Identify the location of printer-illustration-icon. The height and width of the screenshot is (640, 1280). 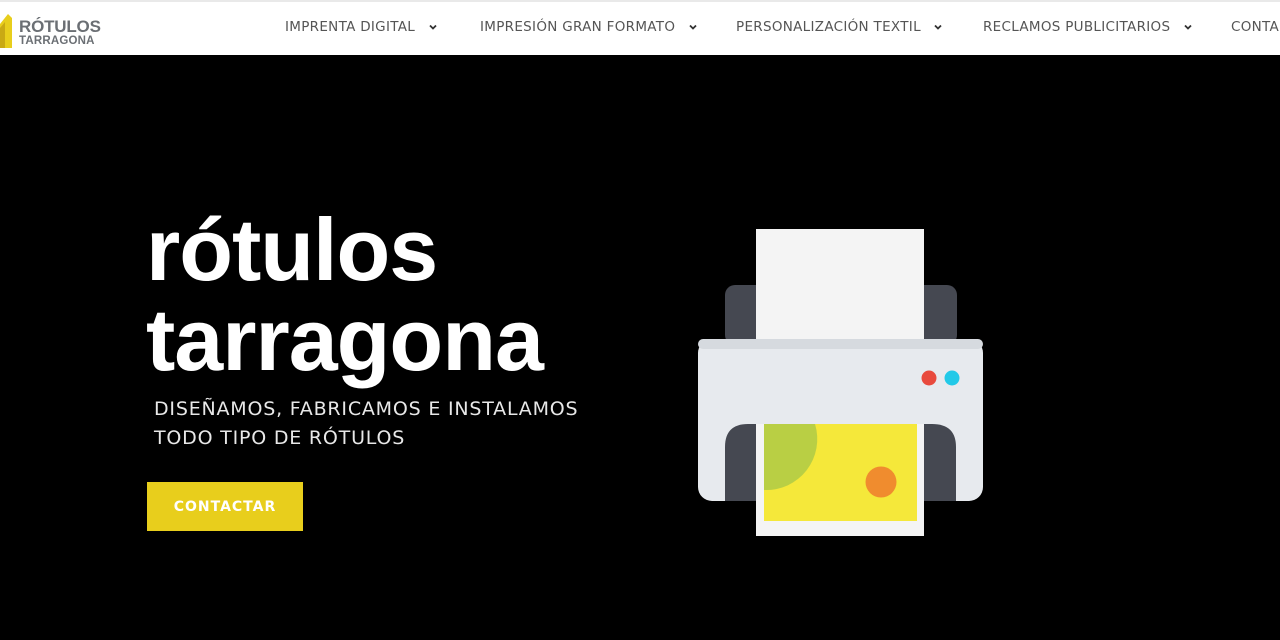
(840, 382).